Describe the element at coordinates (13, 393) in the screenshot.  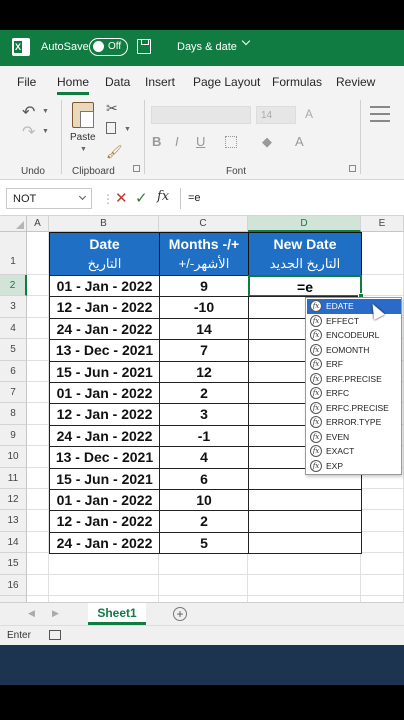
I see `row-header: 7` at that location.